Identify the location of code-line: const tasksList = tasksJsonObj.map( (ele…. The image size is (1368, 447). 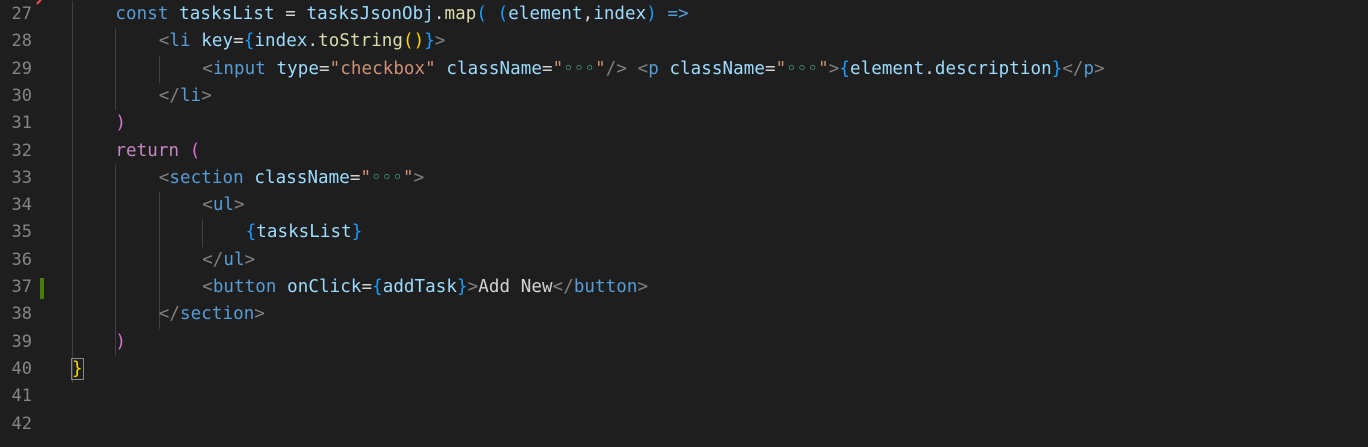
(401, 14).